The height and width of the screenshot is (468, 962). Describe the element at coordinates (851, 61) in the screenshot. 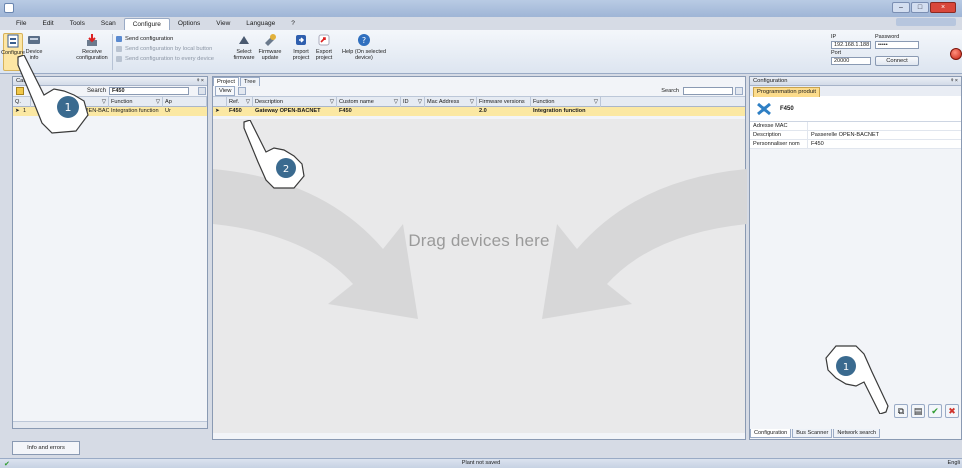

I see `port-field: 20000` at that location.